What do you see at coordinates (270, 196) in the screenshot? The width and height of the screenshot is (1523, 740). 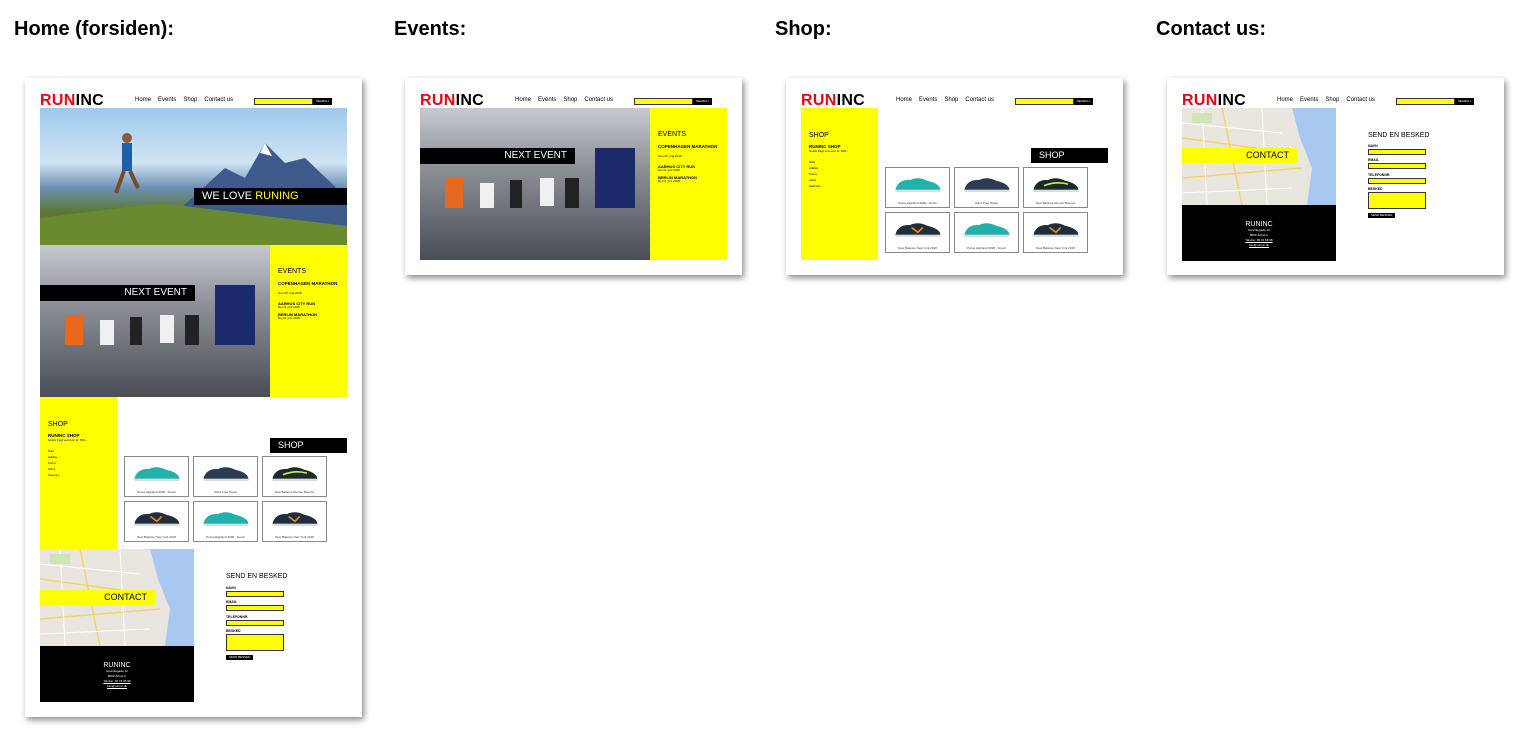 I see `hero-banner: WE LOVE RUNING` at bounding box center [270, 196].